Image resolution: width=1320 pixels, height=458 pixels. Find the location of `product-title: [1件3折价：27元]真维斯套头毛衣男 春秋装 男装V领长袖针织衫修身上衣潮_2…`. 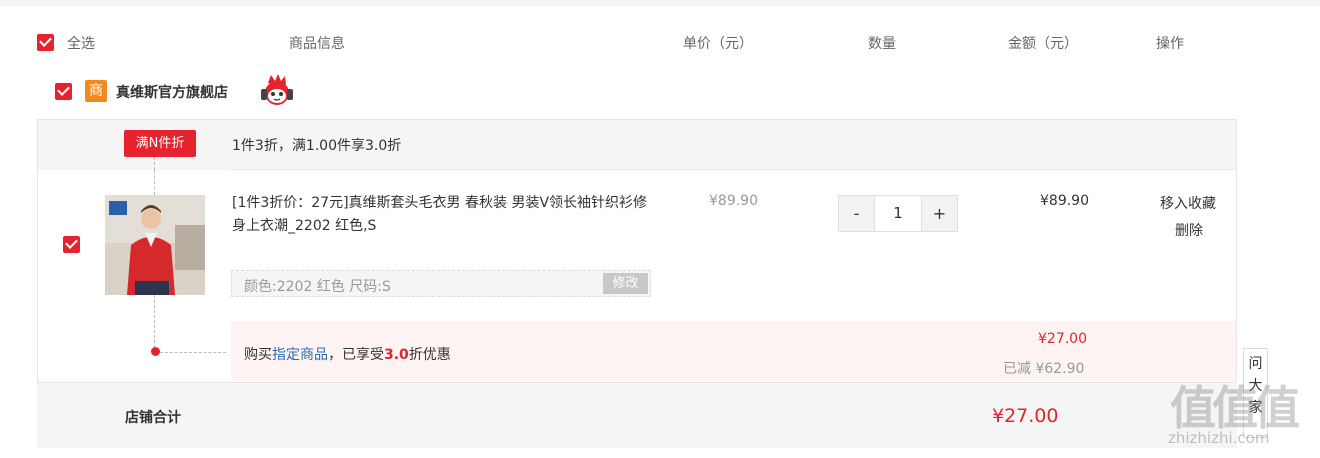

product-title: [1件3折价：27元]真维斯套头毛衣男 春秋装 男装V领长袖针织衫修身上衣潮_2… is located at coordinates (442, 215).